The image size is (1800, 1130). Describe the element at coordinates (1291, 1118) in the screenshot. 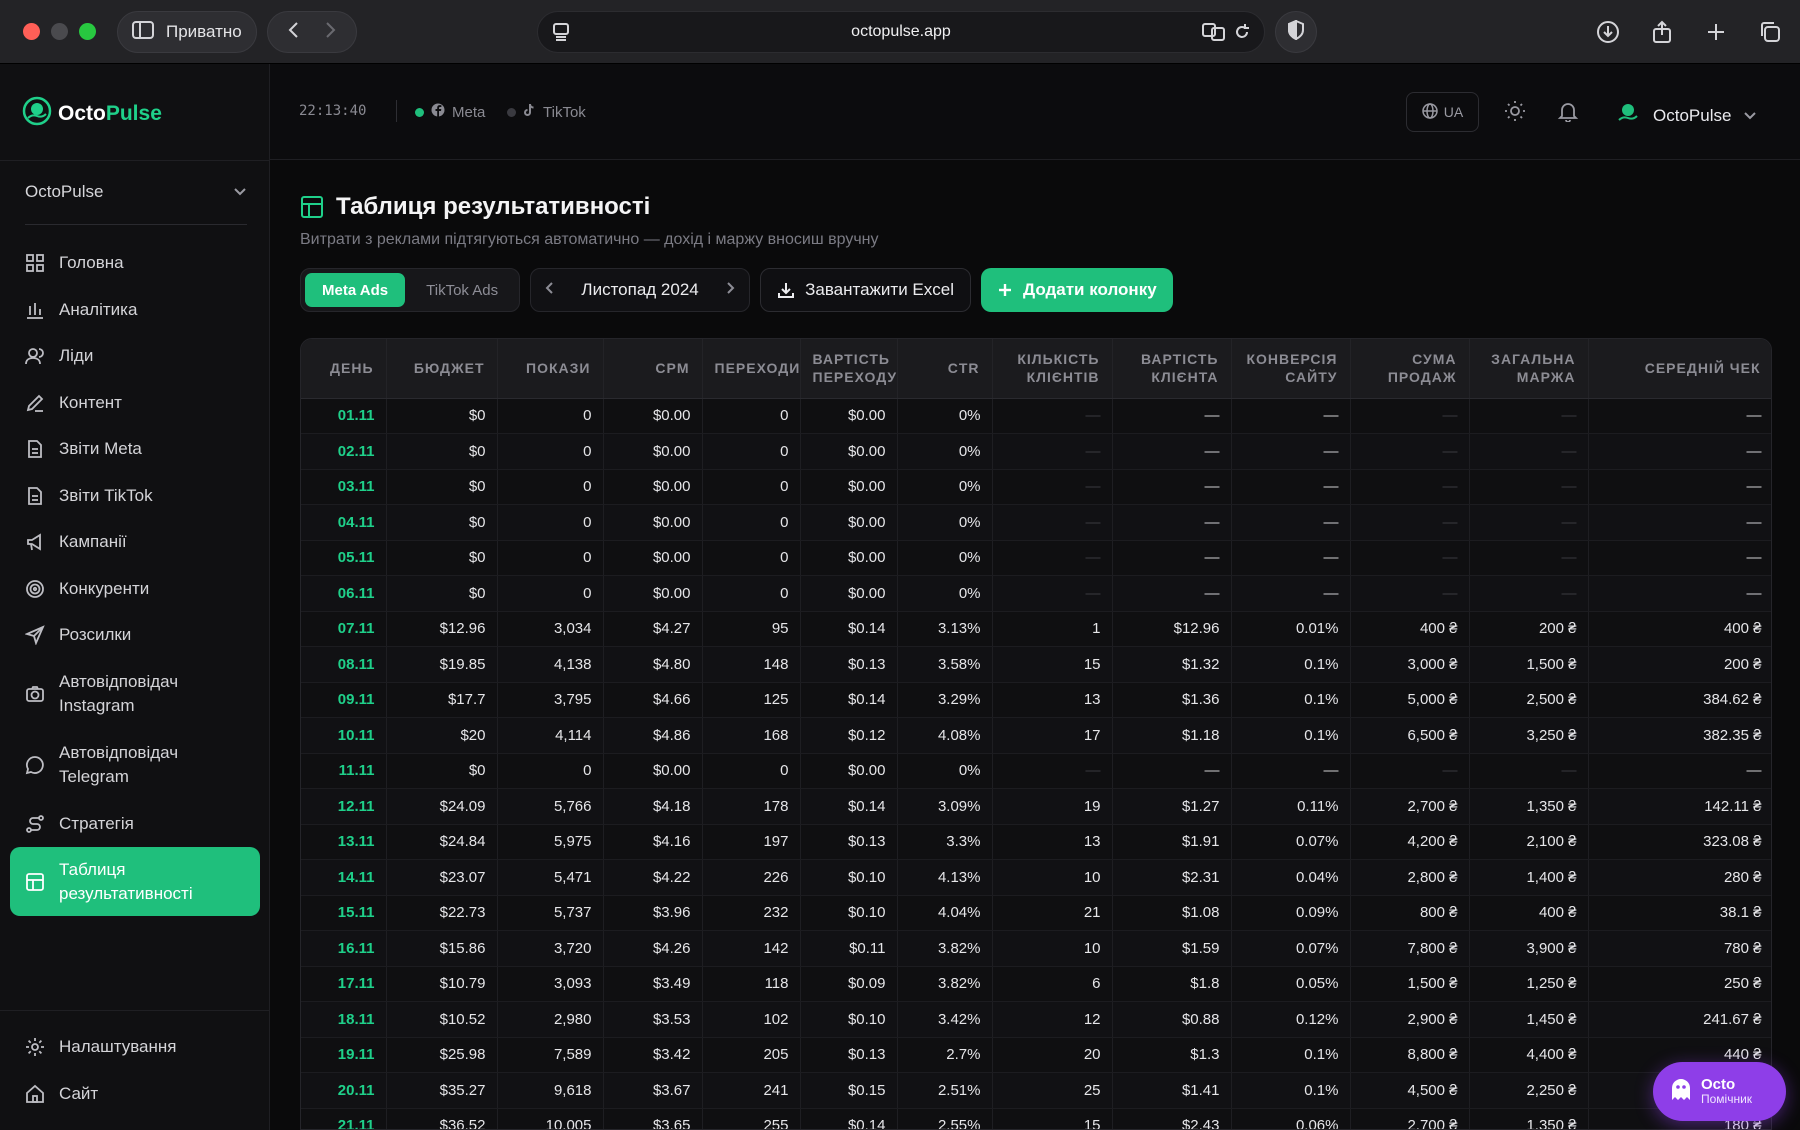

I see `table-cell: 0.06%` at that location.